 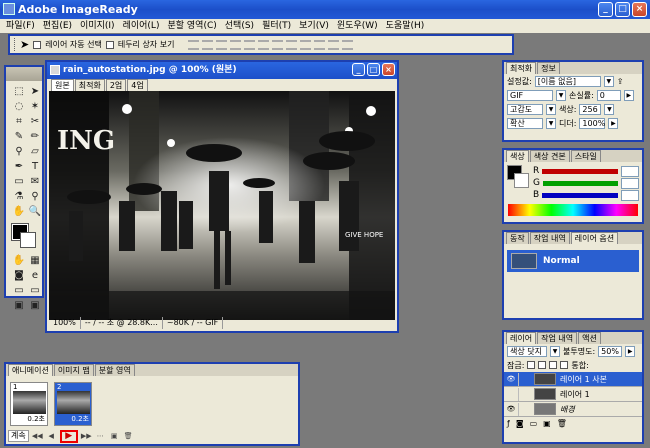 I want to click on align-top-icon, so click(x=194, y=44).